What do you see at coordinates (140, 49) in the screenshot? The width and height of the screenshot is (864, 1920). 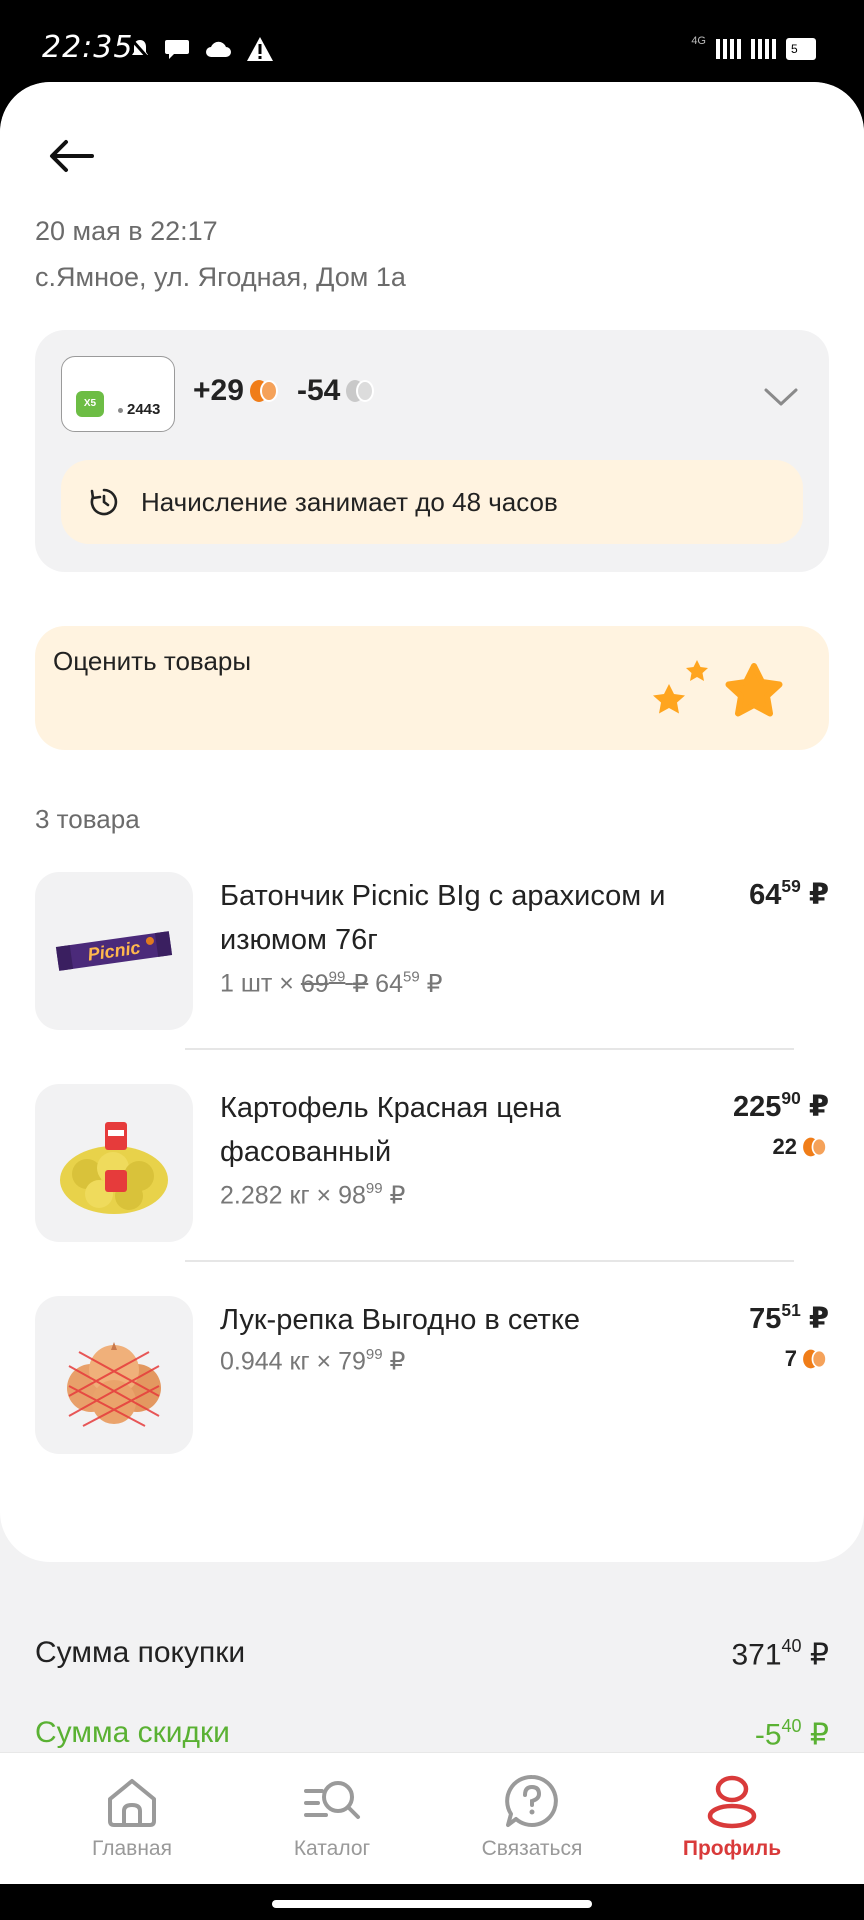 I see `silent-icon` at bounding box center [140, 49].